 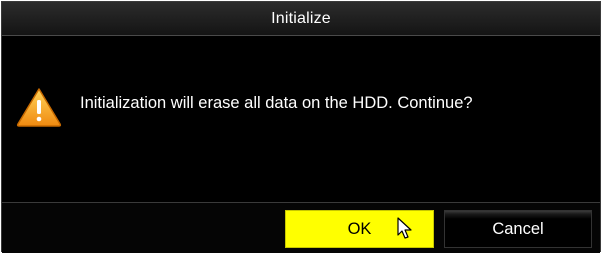 What do you see at coordinates (39, 107) in the screenshot?
I see `warning-icon` at bounding box center [39, 107].